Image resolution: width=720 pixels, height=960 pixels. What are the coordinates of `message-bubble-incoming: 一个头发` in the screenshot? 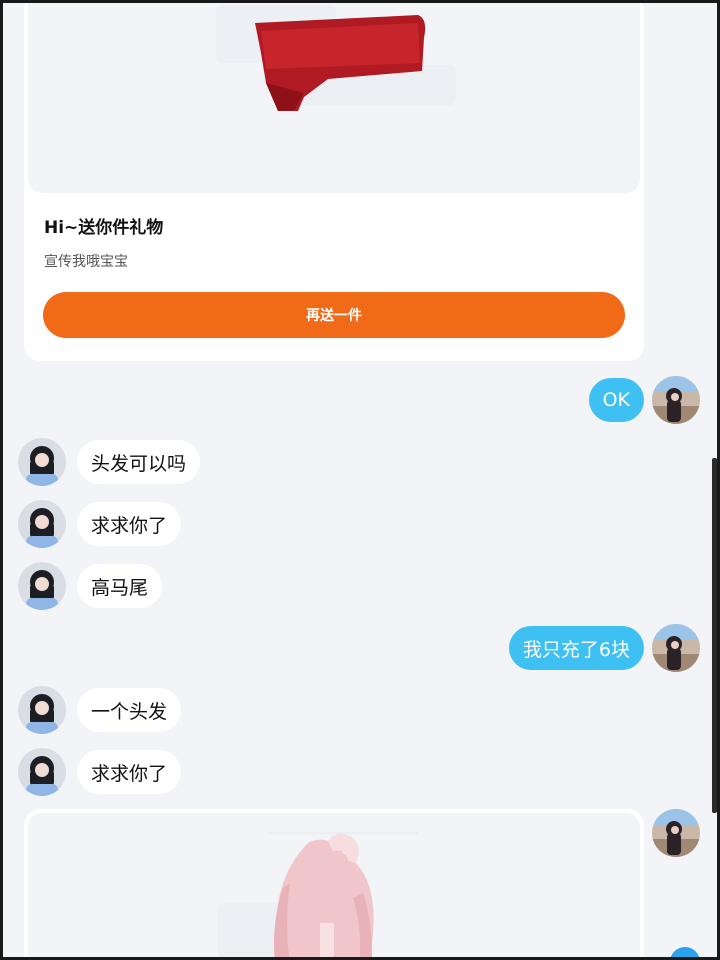 It's located at (129, 710).